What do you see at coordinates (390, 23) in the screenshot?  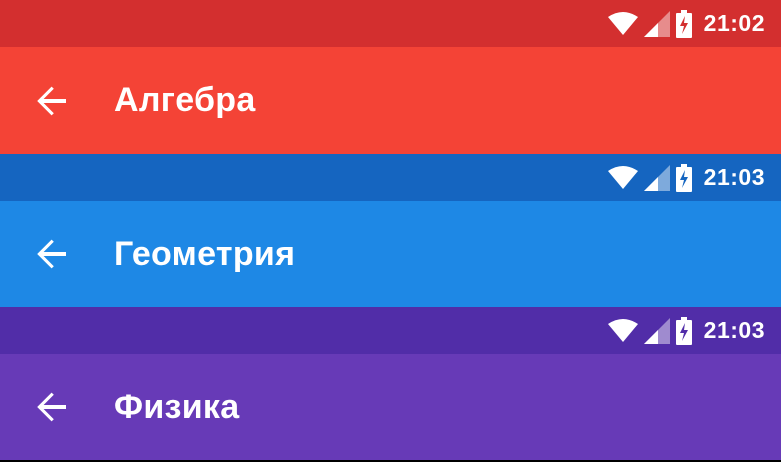 I see `status-bar: 21:02` at bounding box center [390, 23].